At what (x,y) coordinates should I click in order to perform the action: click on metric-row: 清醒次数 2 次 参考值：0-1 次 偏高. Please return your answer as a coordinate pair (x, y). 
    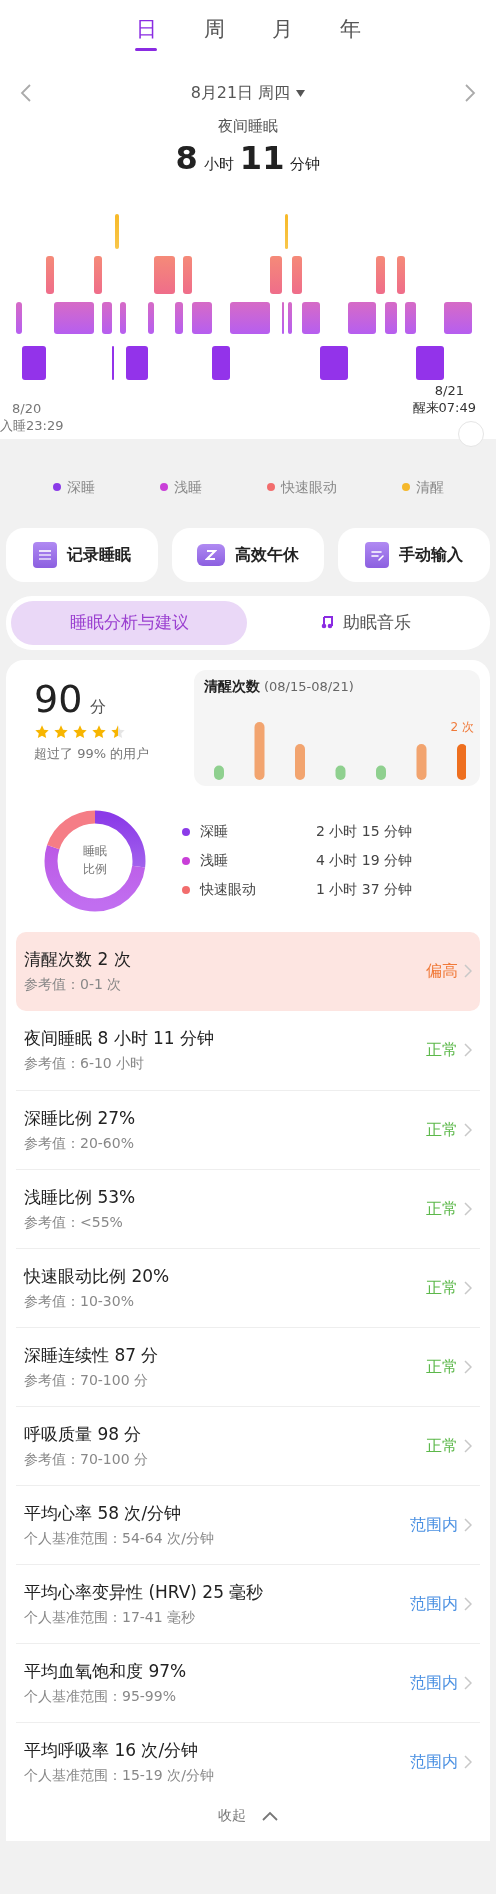
    Looking at the image, I should click on (248, 971).